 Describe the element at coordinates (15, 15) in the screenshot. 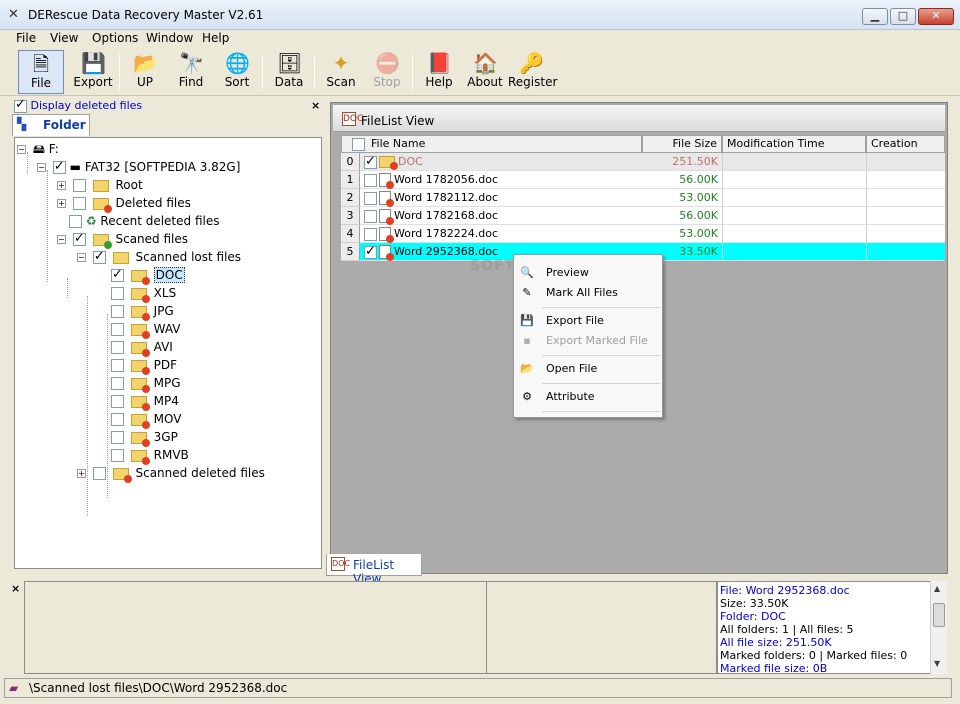

I see `app-icon: ✕` at that location.